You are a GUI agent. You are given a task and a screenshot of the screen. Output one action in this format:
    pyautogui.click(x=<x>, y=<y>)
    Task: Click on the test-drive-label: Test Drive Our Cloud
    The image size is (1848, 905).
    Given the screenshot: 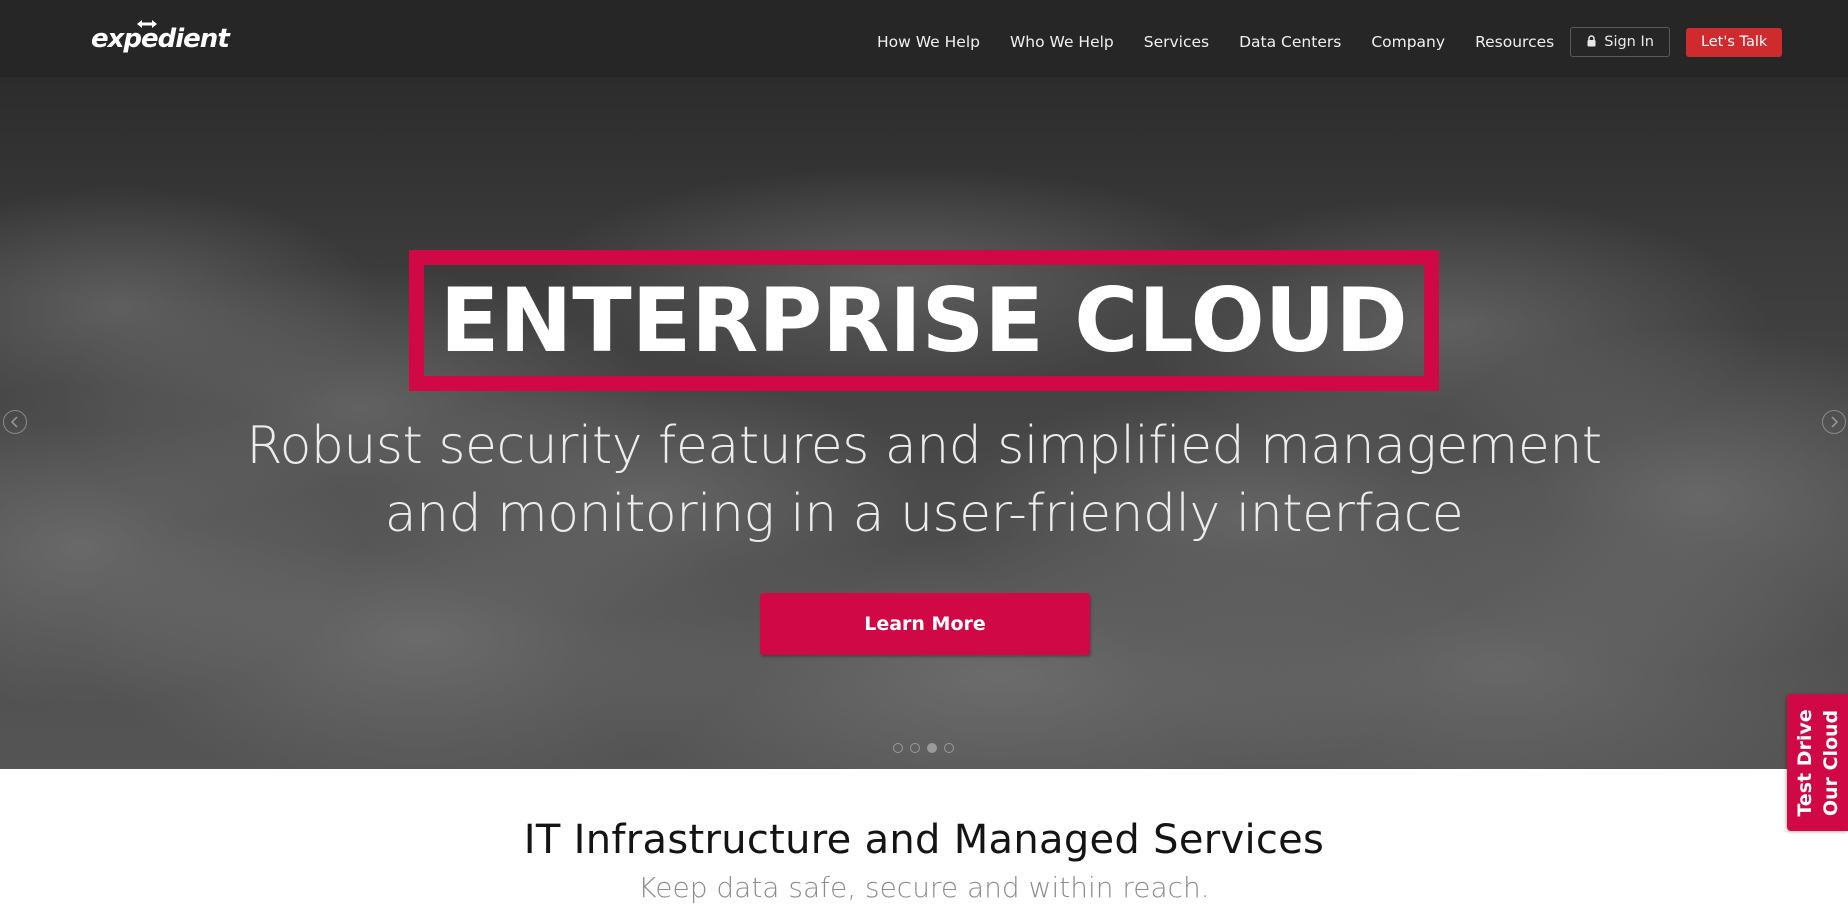 What is the action you would take?
    pyautogui.click(x=1818, y=762)
    